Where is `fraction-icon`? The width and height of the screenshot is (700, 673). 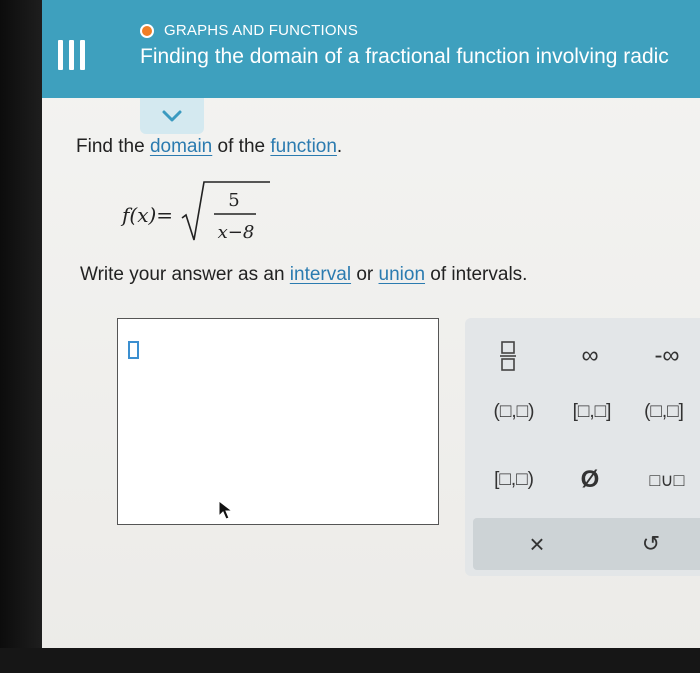 fraction-icon is located at coordinates (508, 356).